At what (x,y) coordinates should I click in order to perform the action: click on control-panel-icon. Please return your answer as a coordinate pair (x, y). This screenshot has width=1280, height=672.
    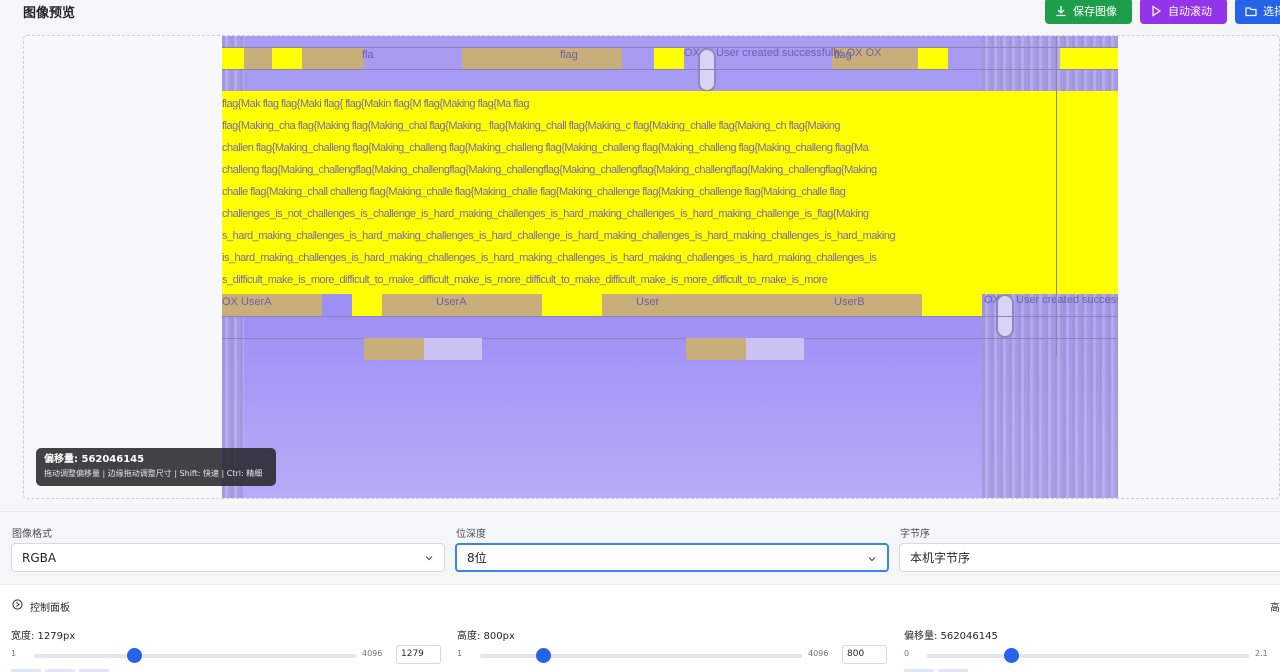
    Looking at the image, I should click on (17, 604).